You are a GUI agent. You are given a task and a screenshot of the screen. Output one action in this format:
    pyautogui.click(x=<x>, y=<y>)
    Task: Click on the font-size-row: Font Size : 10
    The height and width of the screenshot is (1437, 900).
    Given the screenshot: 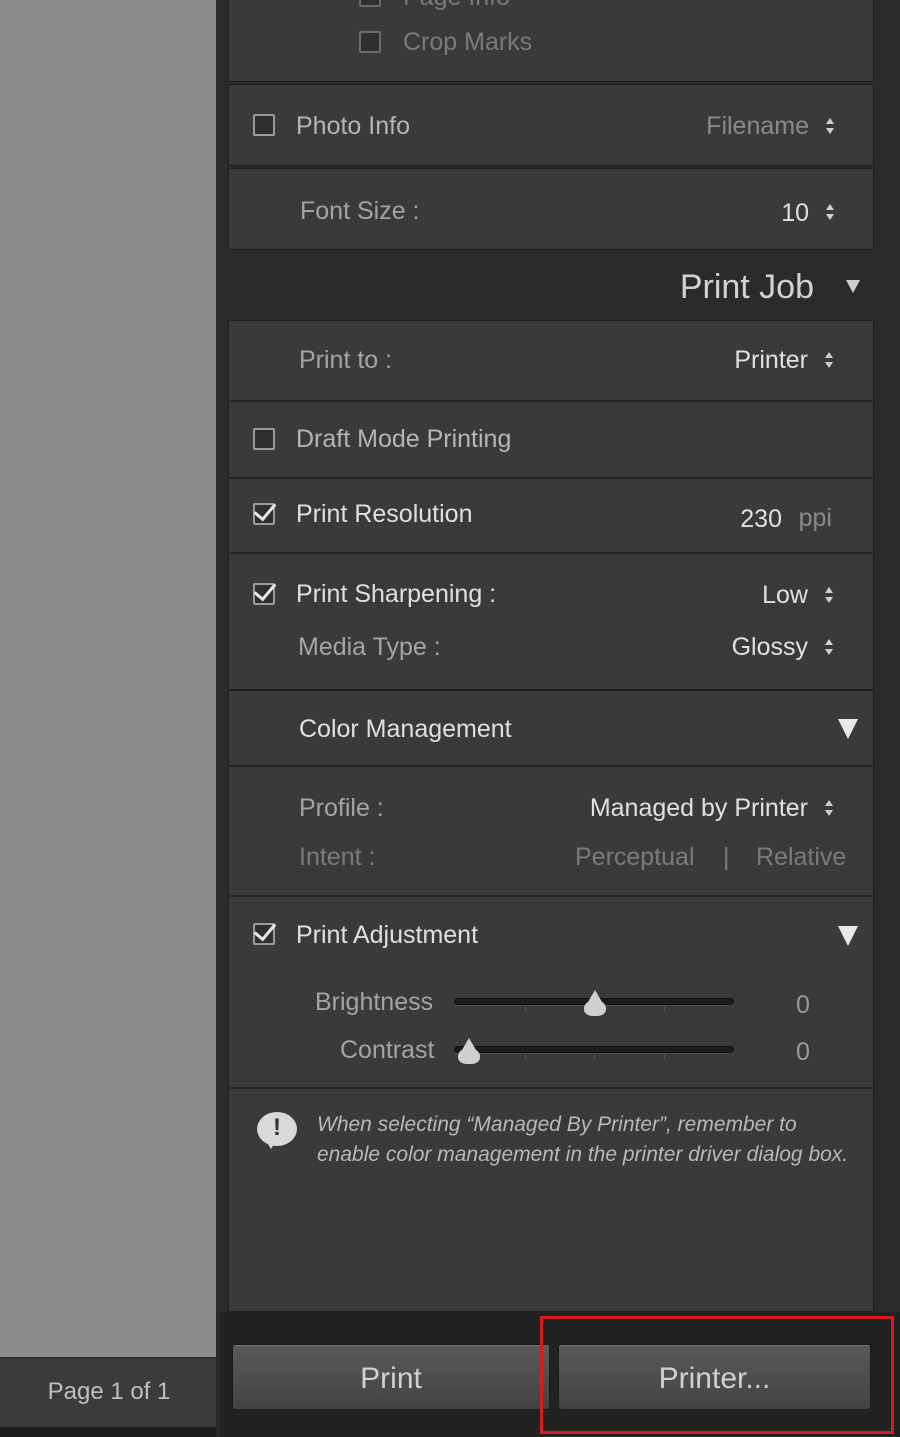 What is the action you would take?
    pyautogui.click(x=551, y=209)
    